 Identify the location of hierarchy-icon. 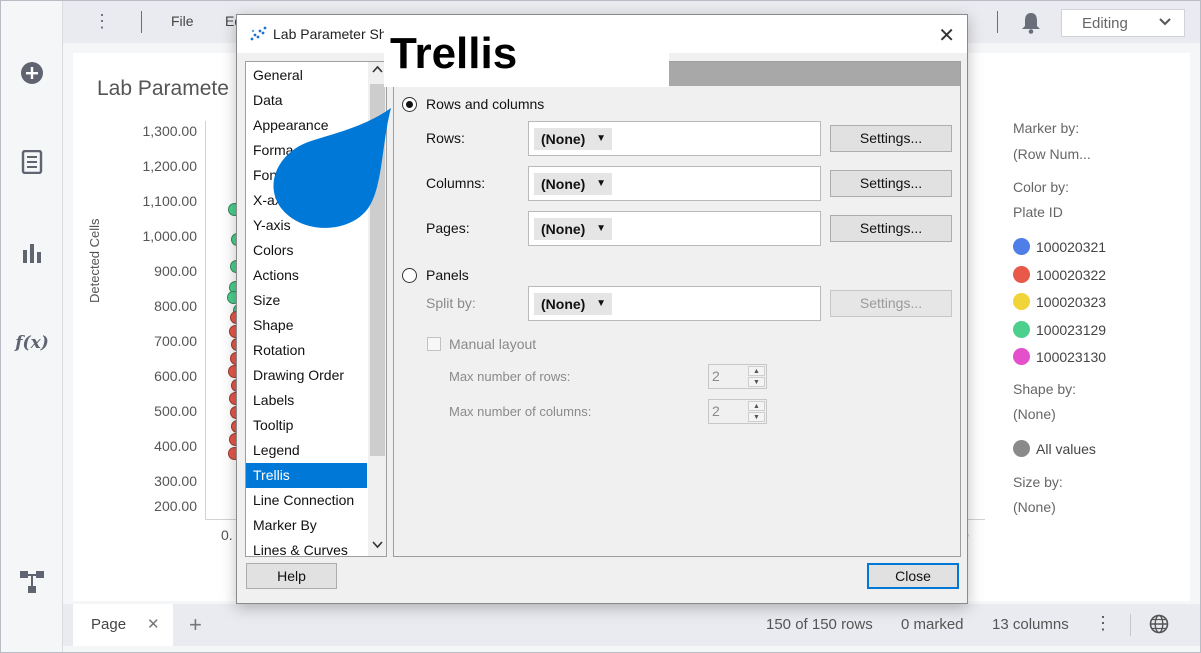
(32, 582).